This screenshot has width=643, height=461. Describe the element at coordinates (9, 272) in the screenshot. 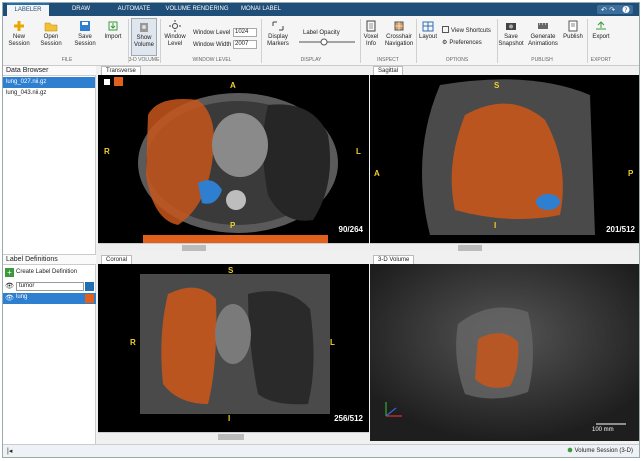

I see `plus-icon: +` at that location.